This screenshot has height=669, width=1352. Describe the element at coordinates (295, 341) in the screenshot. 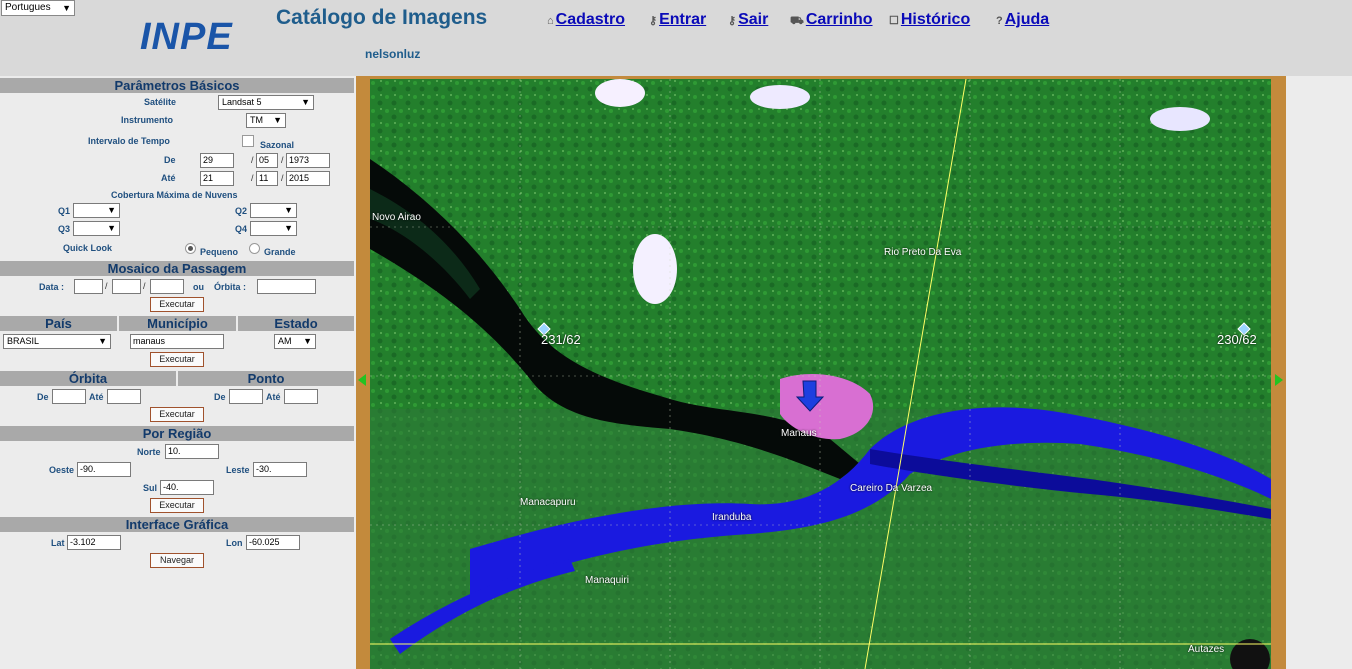

I see `state-select: AM ▼` at that location.